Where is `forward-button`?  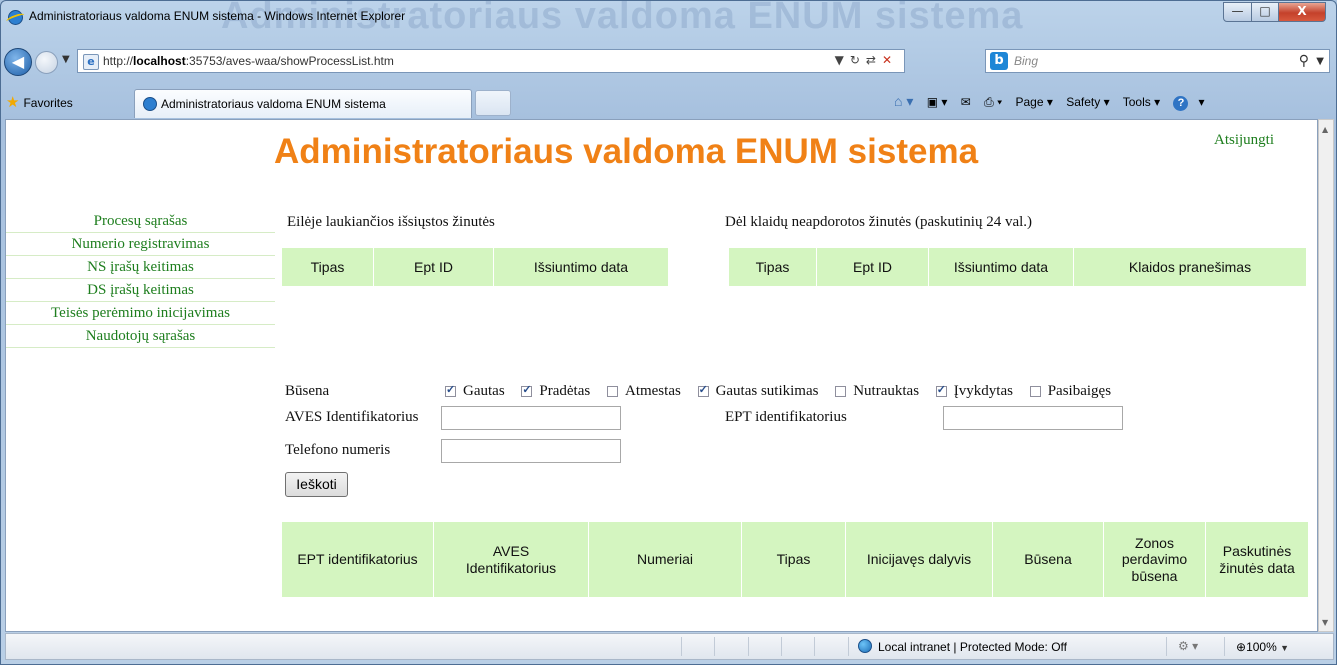 forward-button is located at coordinates (46, 62).